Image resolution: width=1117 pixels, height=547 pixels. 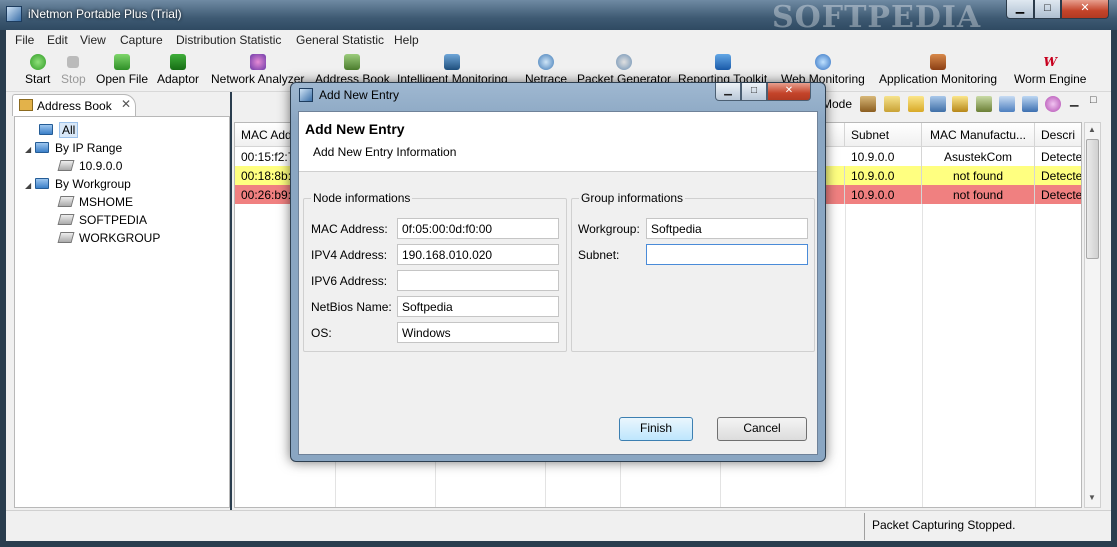 What do you see at coordinates (406, 40) in the screenshot?
I see `menu-help: Help` at bounding box center [406, 40].